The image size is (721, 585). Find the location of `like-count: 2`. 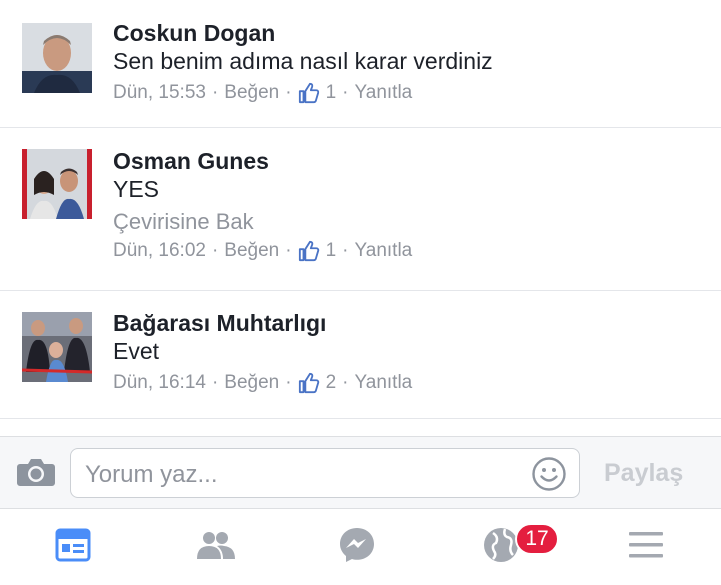

like-count: 2 is located at coordinates (331, 383).